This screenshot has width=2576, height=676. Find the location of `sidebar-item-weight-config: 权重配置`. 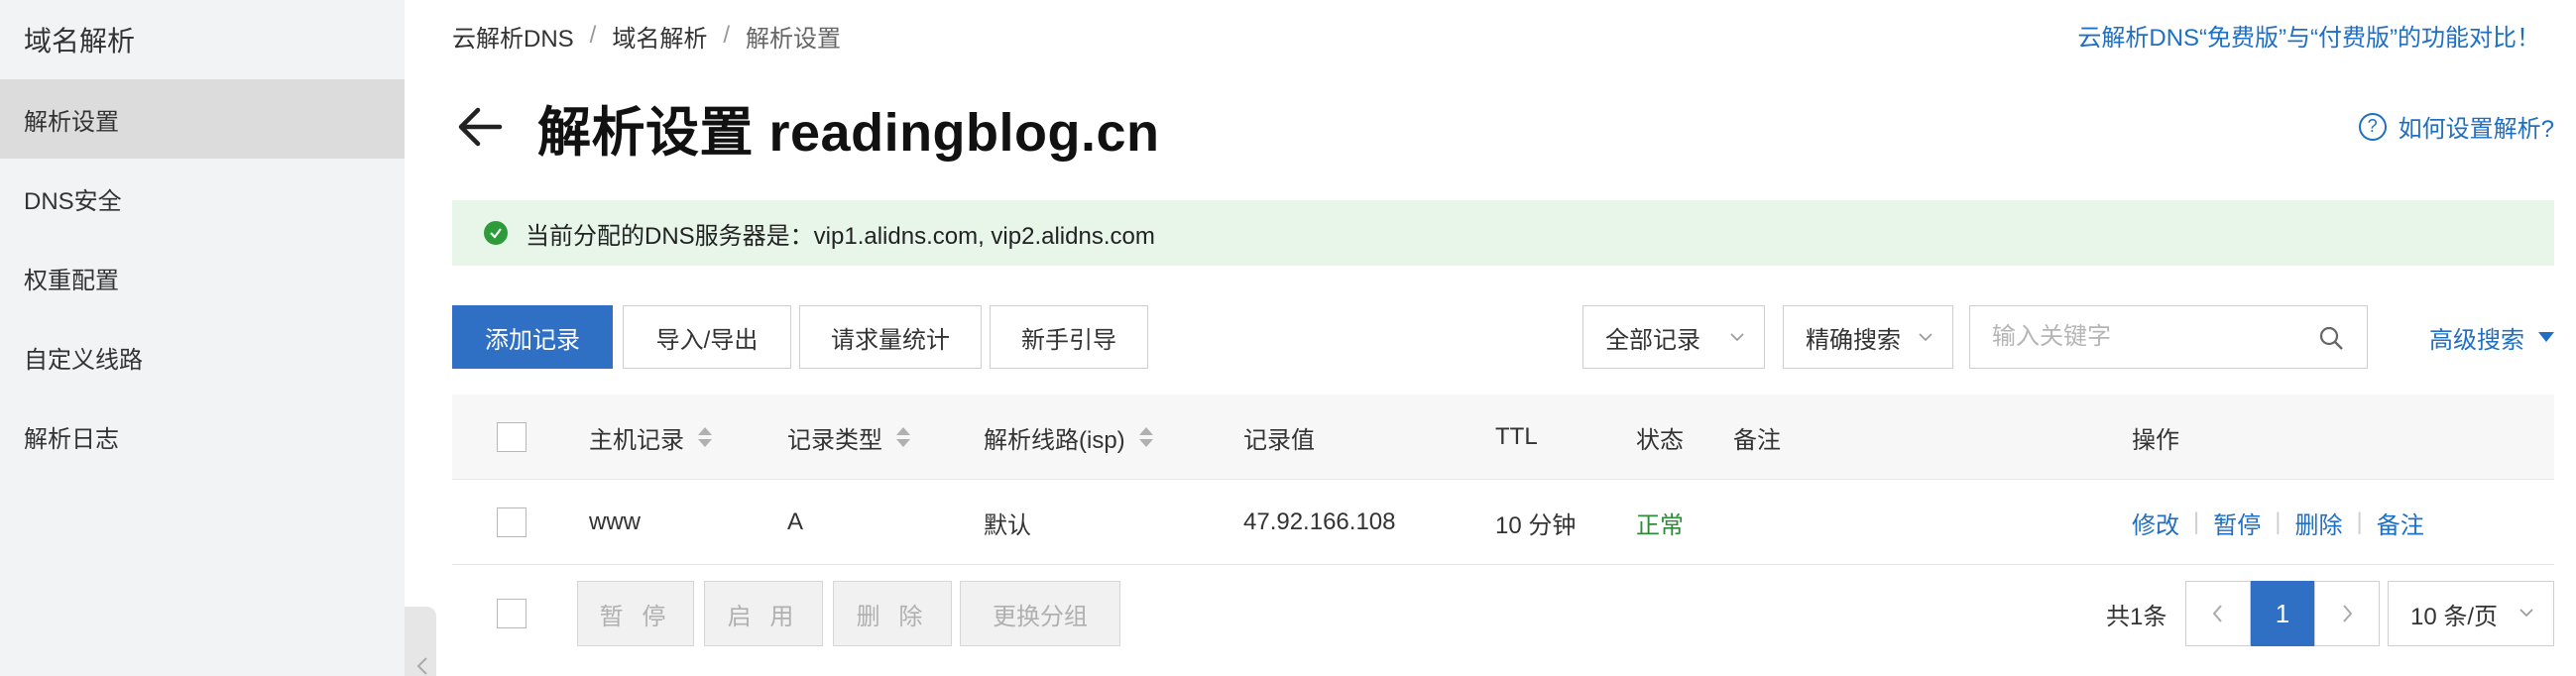

sidebar-item-weight-config: 权重配置 is located at coordinates (202, 277).